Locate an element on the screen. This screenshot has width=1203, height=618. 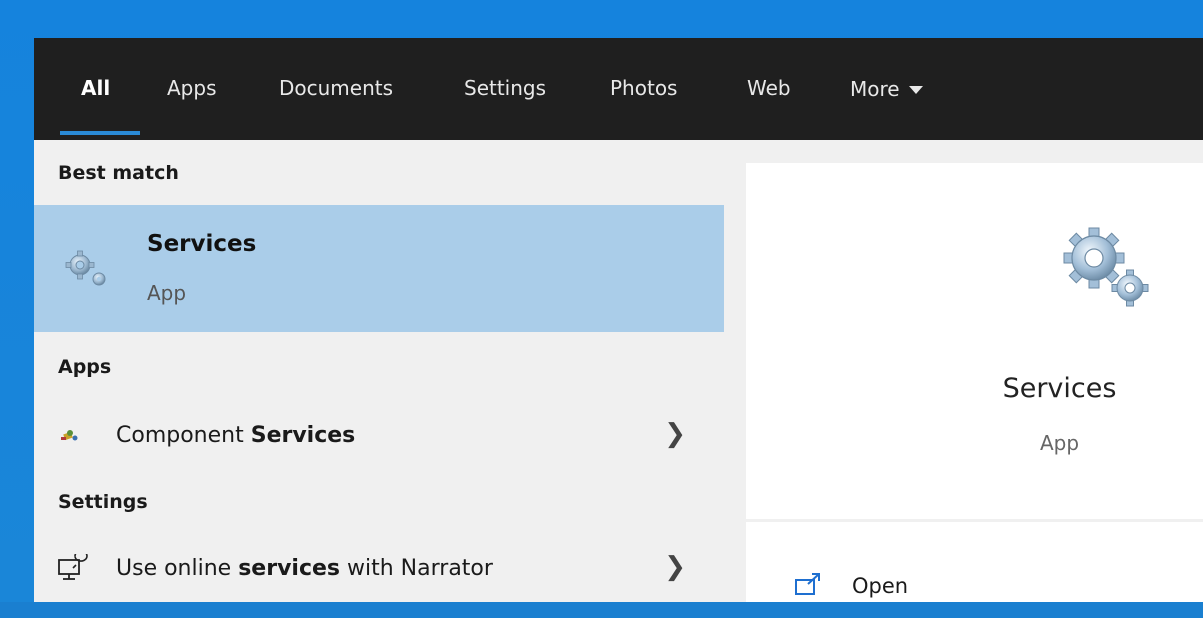
list-item-component-services: Component Services ❯ is located at coordinates (379, 438).